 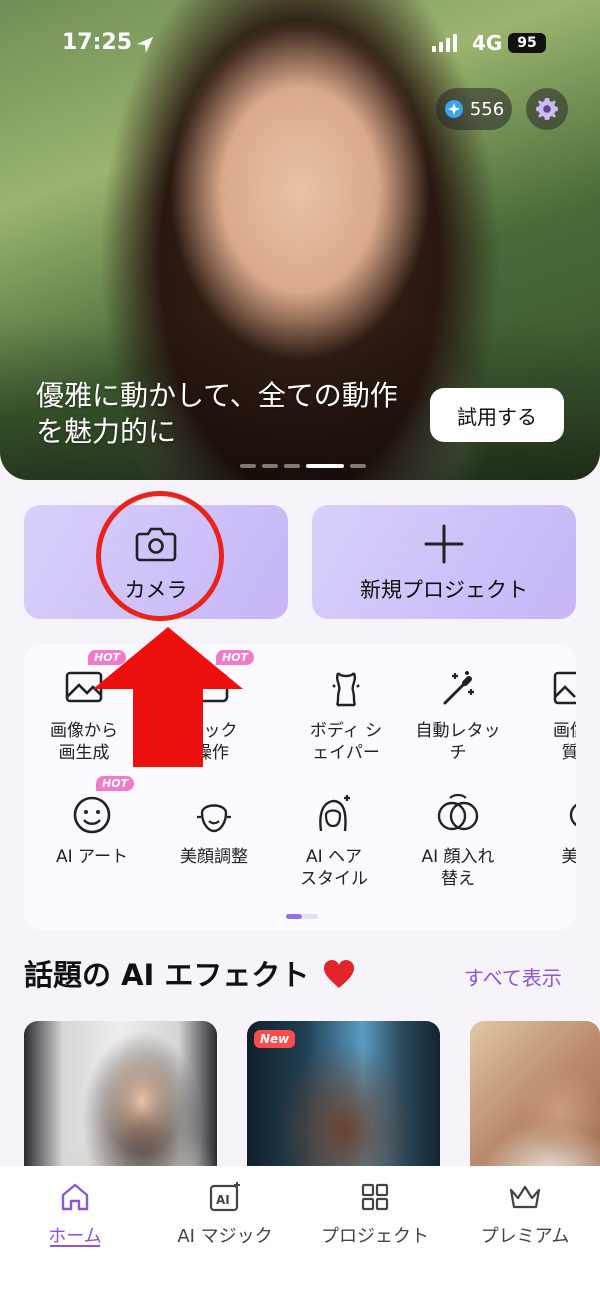 I want to click on nav-premium-label: プレミアム, so click(x=525, y=1236).